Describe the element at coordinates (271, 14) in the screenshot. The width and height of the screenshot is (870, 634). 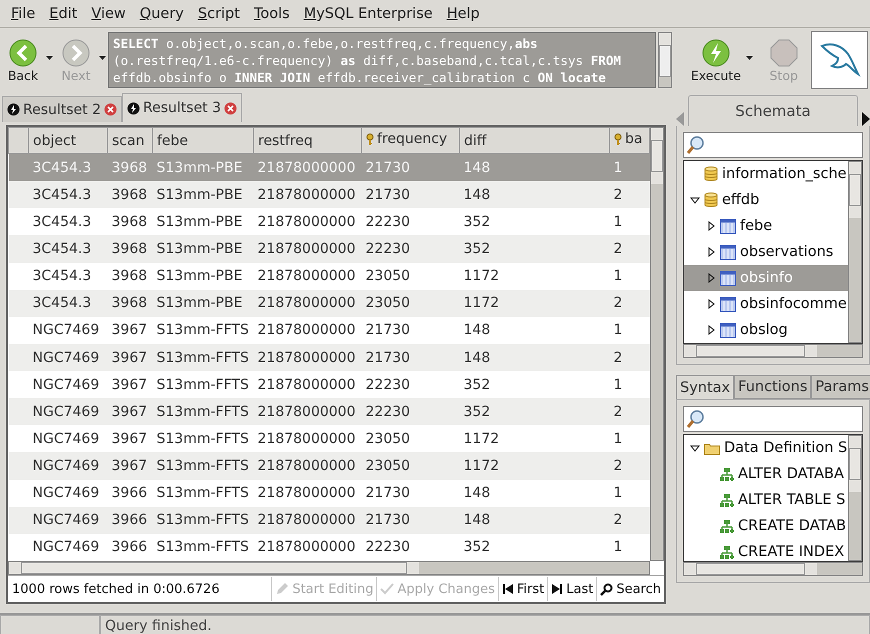
I see `menu-item: Tools` at that location.